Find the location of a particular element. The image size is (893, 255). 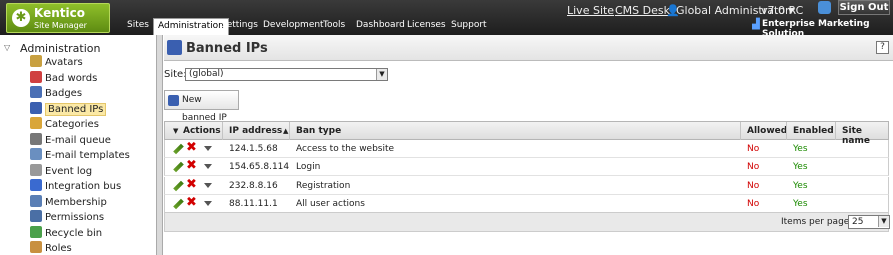

col-enabled: Enabled is located at coordinates (813, 131).